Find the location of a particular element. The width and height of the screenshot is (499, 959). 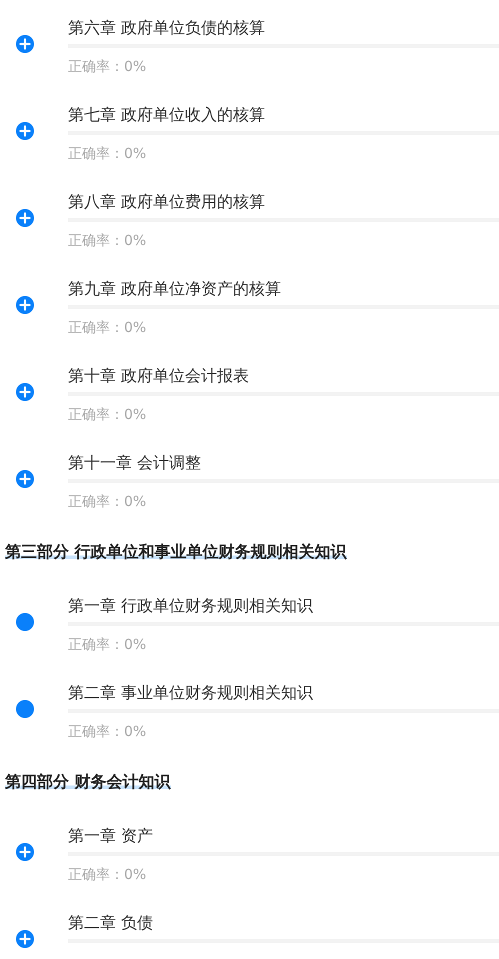

chapter-title: 第八章 政府单位费用的核算 is located at coordinates (283, 202).